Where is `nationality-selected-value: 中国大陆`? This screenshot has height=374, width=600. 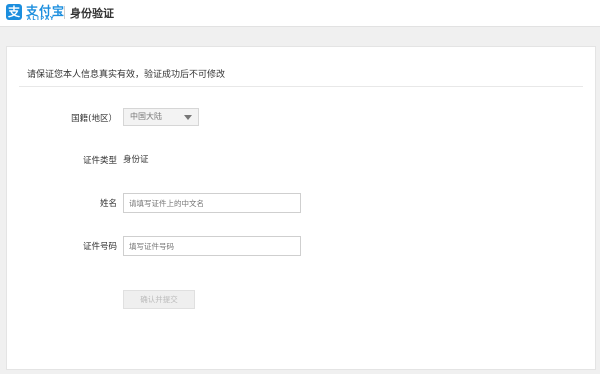 nationality-selected-value: 中国大陆 is located at coordinates (146, 116).